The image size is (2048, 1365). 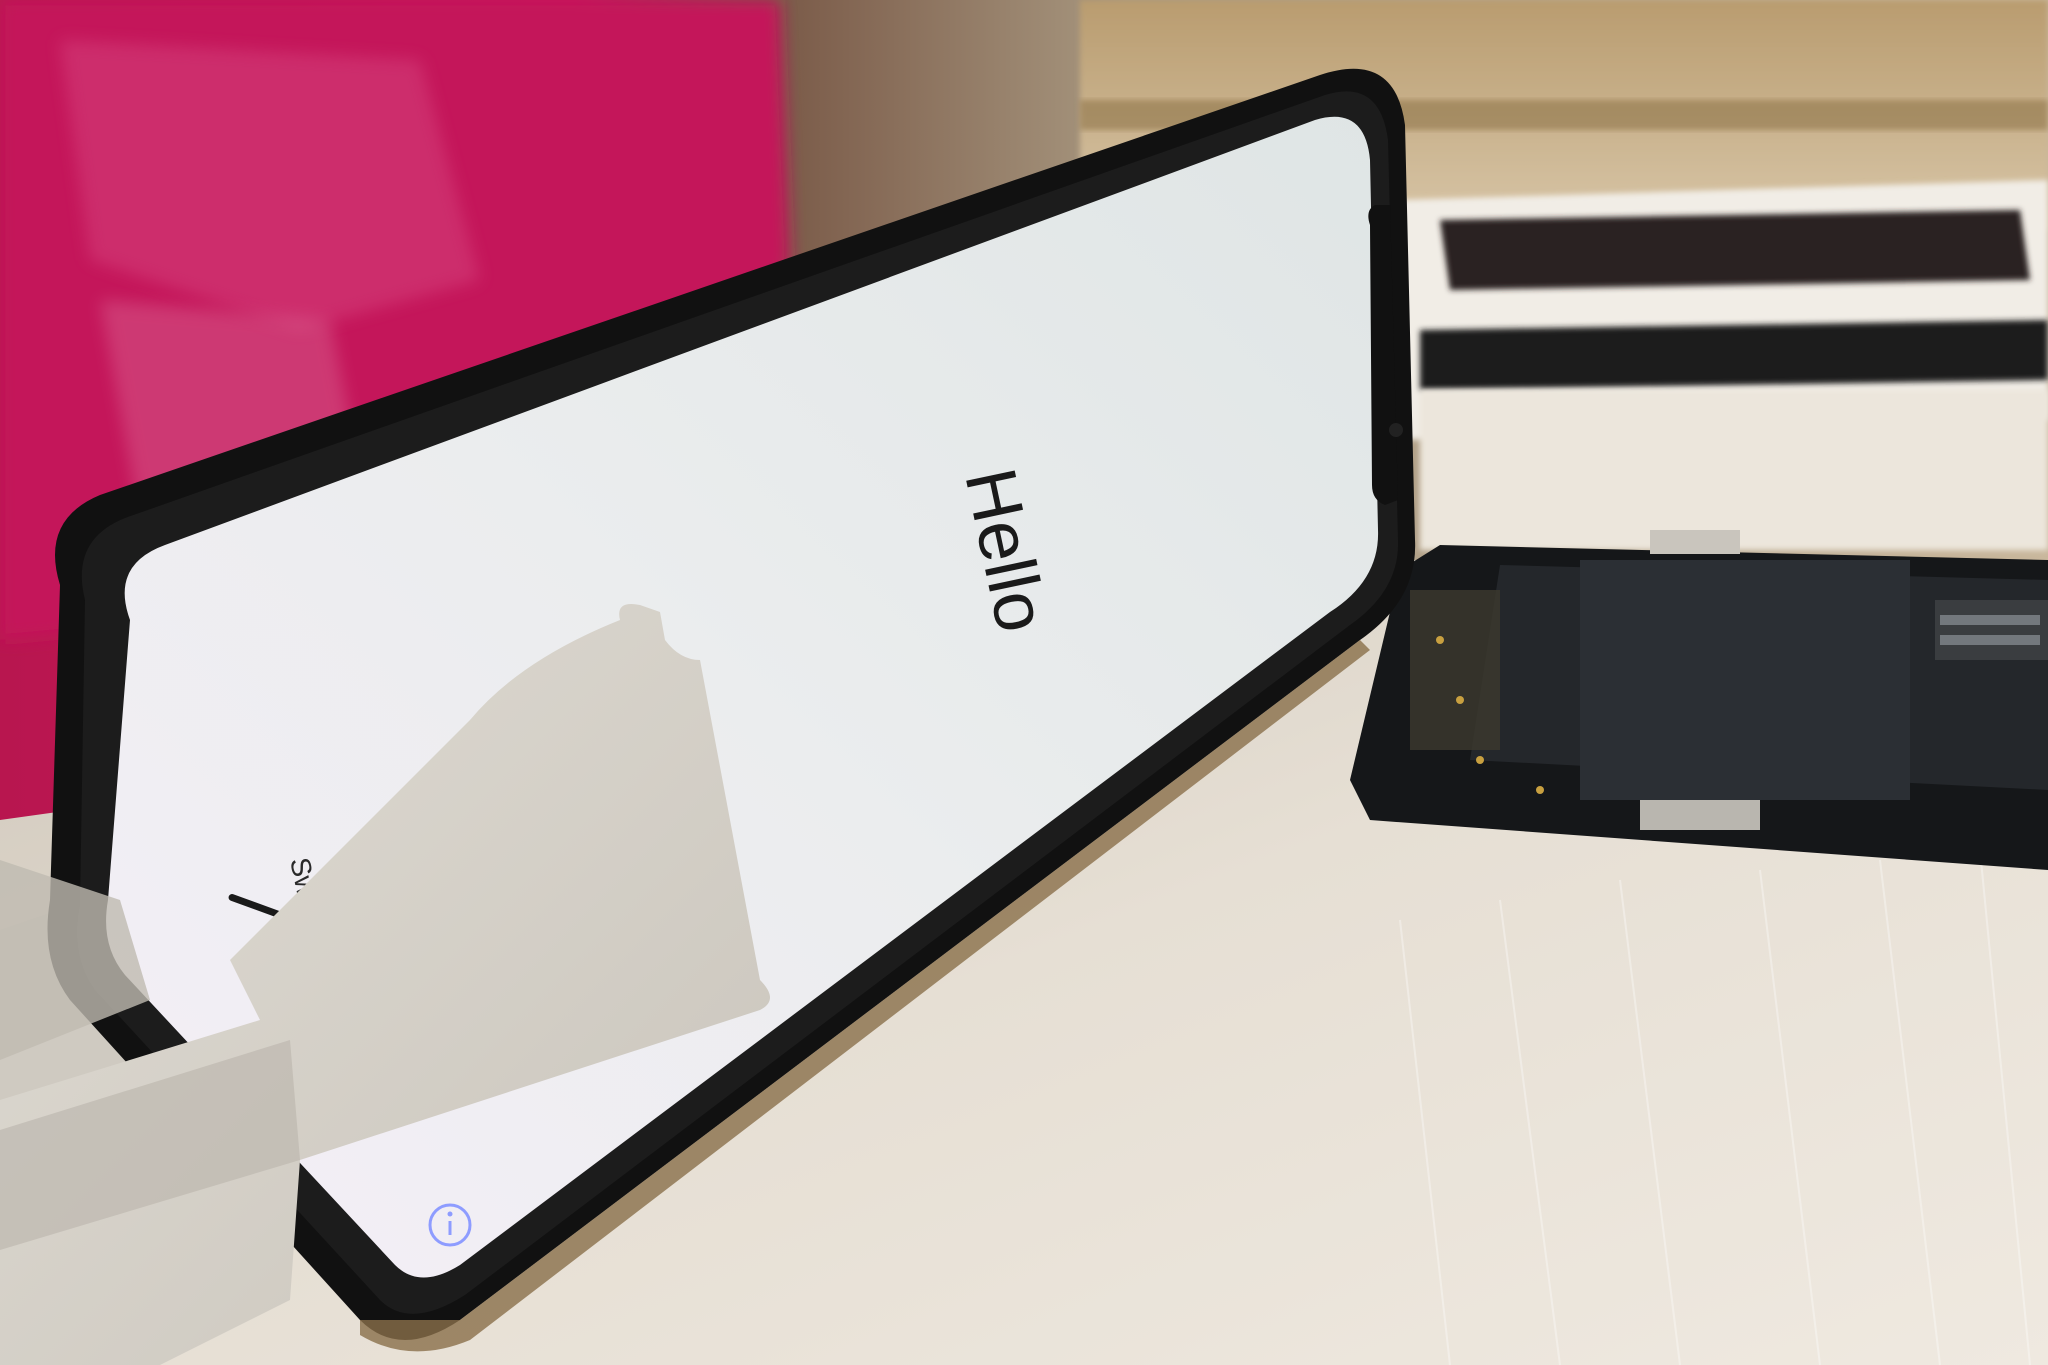 I want to click on tray-panel, so click(x=1734, y=355).